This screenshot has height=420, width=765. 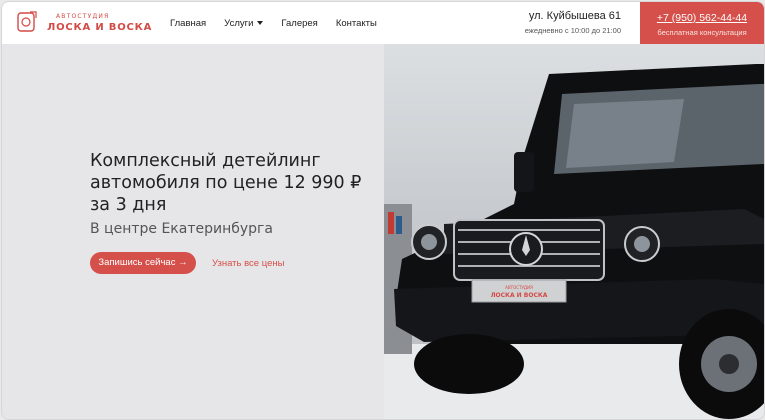 What do you see at coordinates (27, 21) in the screenshot?
I see `logo-emblem-icon` at bounding box center [27, 21].